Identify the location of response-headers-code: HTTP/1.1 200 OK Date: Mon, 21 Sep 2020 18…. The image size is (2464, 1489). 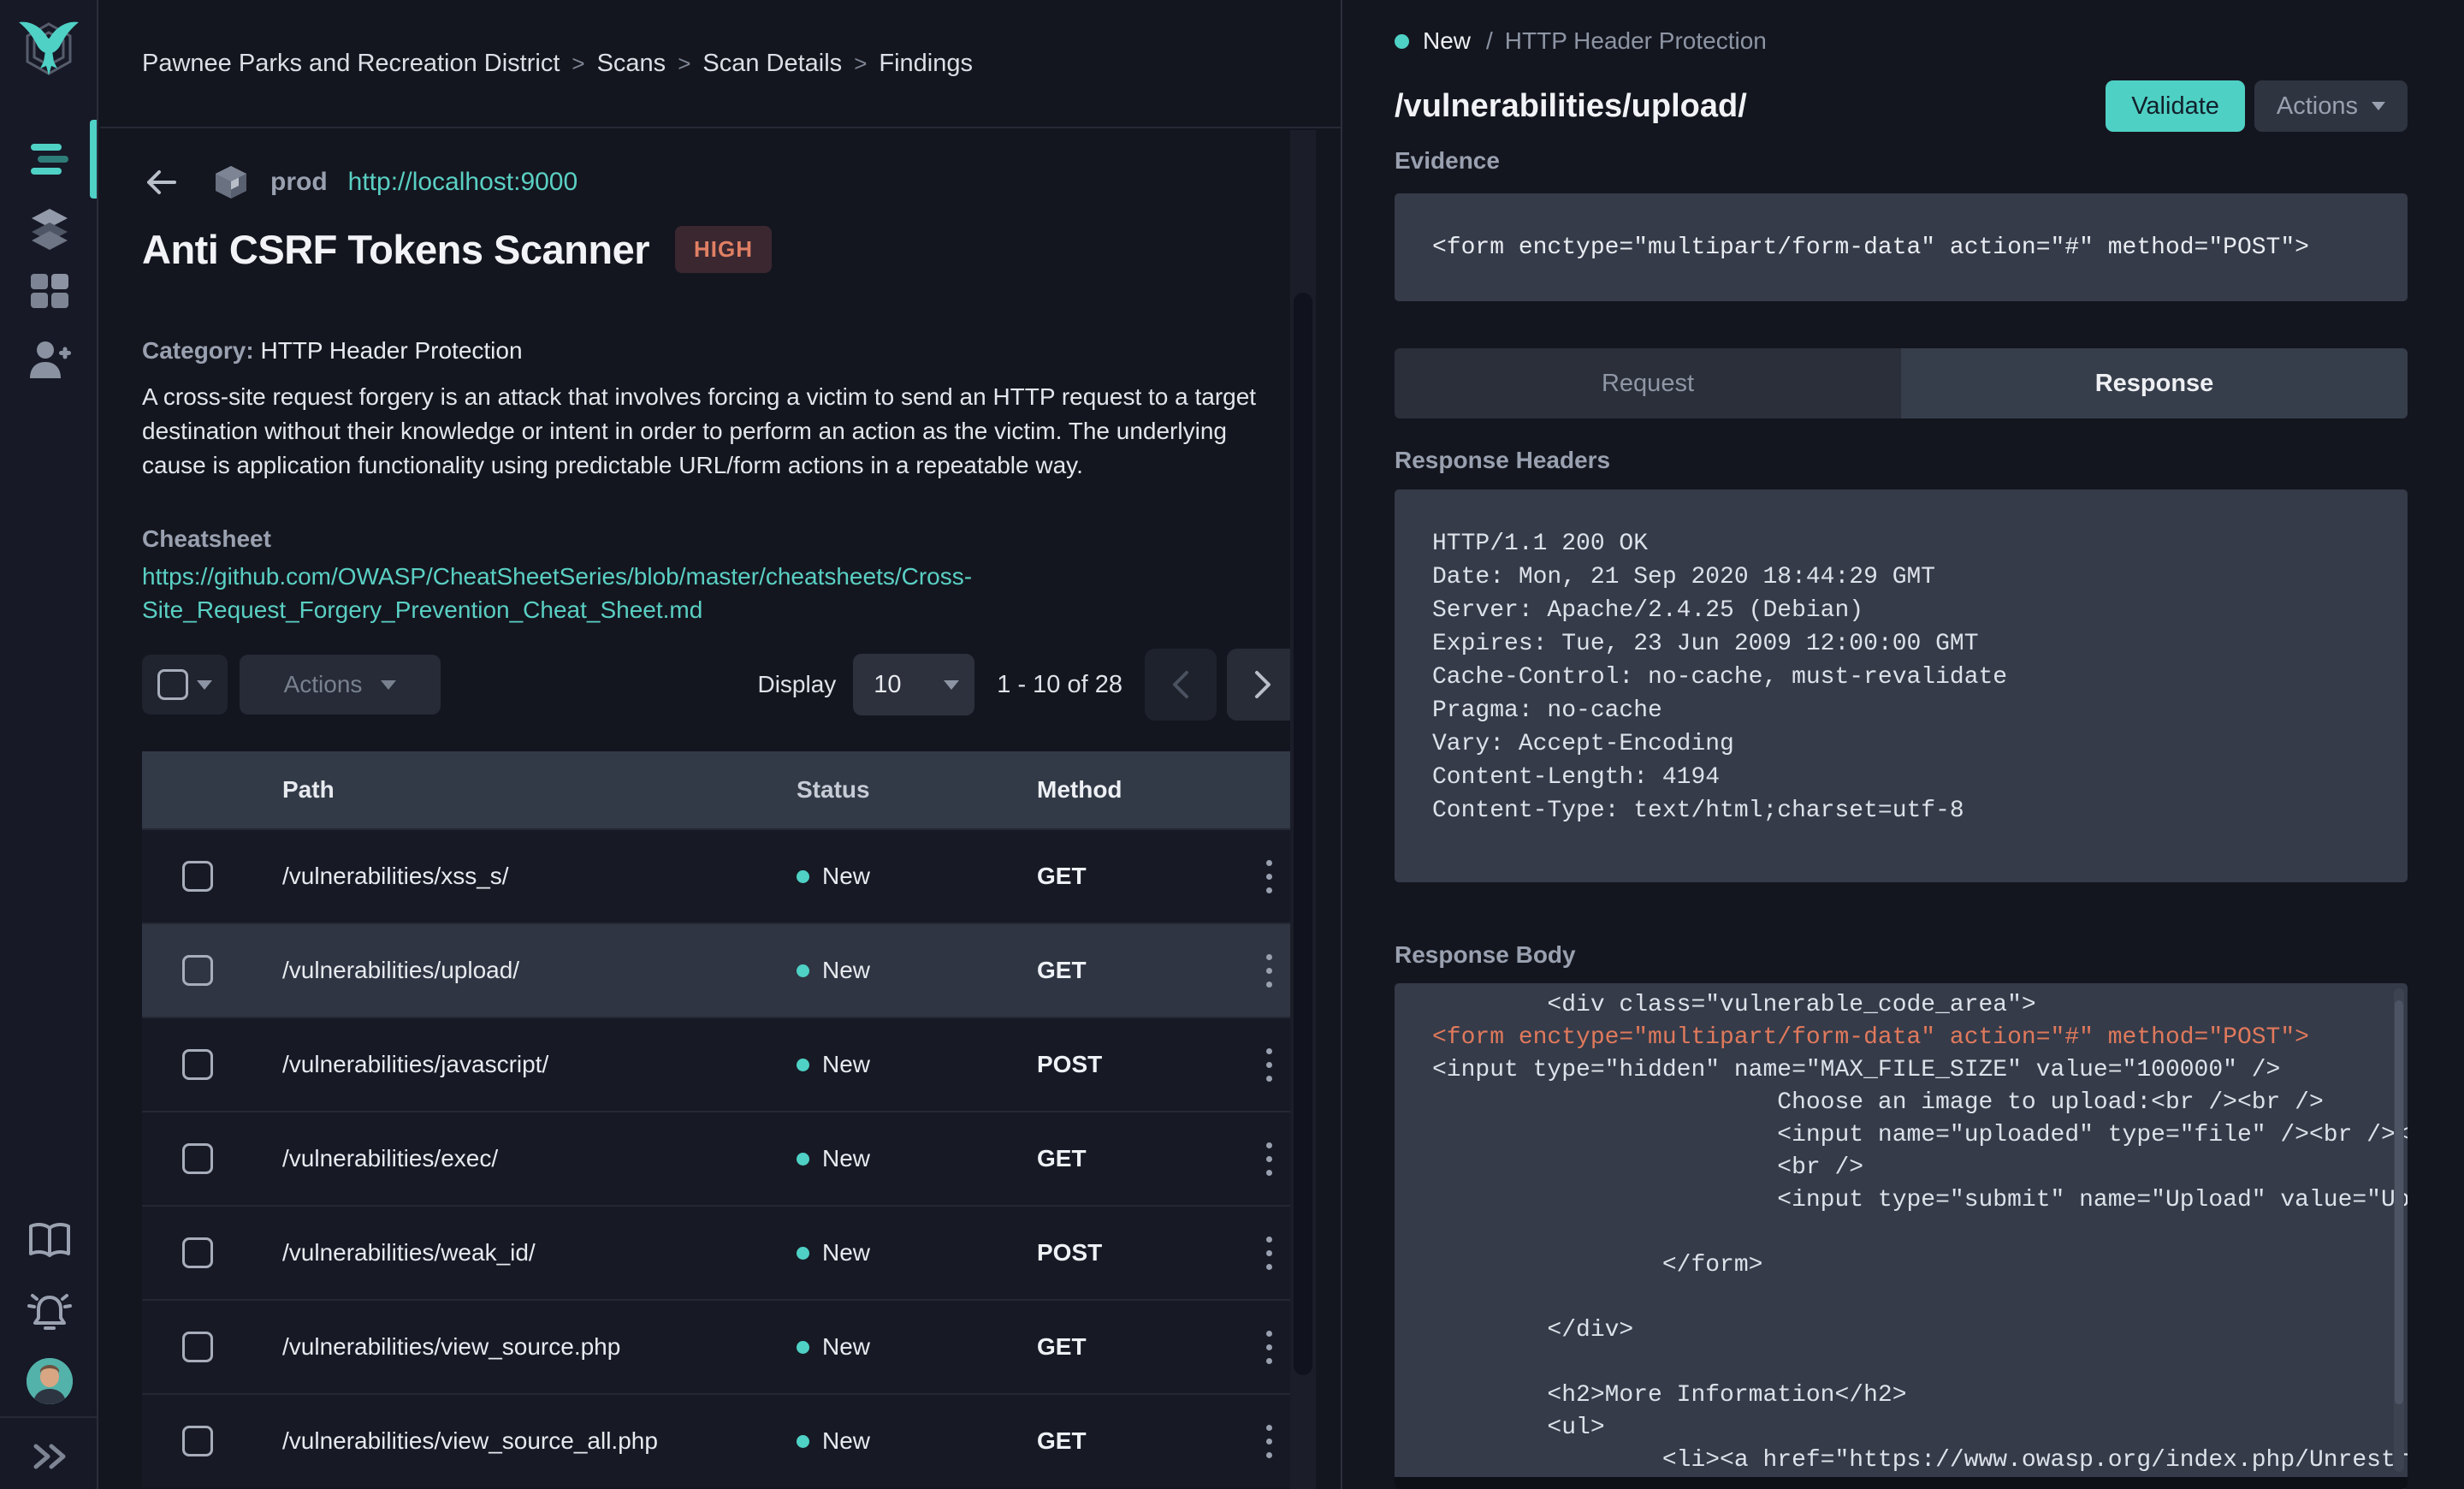
(1901, 686).